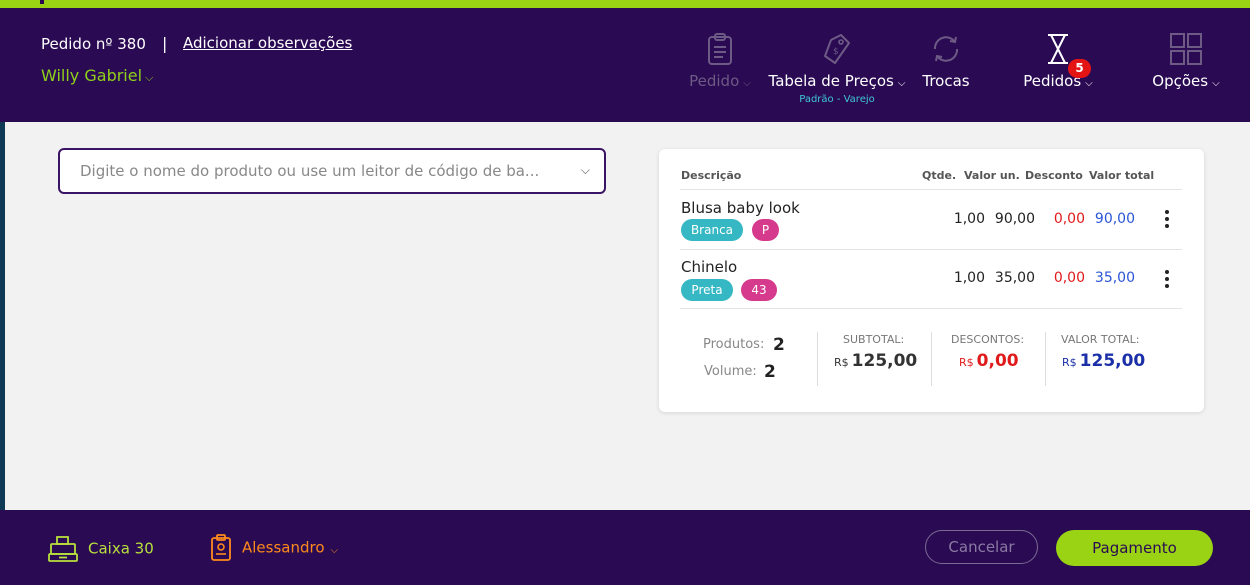 This screenshot has height=585, width=1250. I want to click on clipboard-icon, so click(720, 49).